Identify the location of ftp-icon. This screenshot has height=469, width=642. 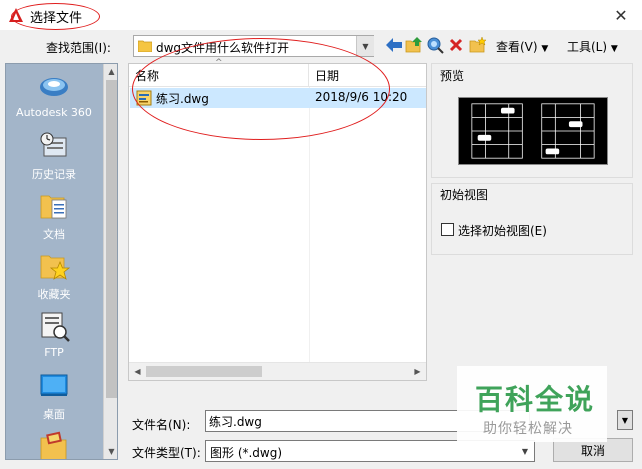
(55, 327).